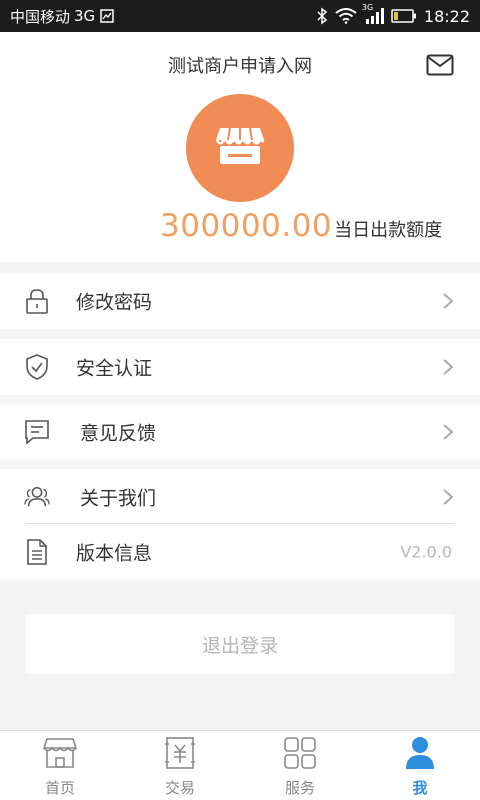 The width and height of the screenshot is (480, 800). Describe the element at coordinates (322, 16) in the screenshot. I see `bluetooth-icon` at that location.